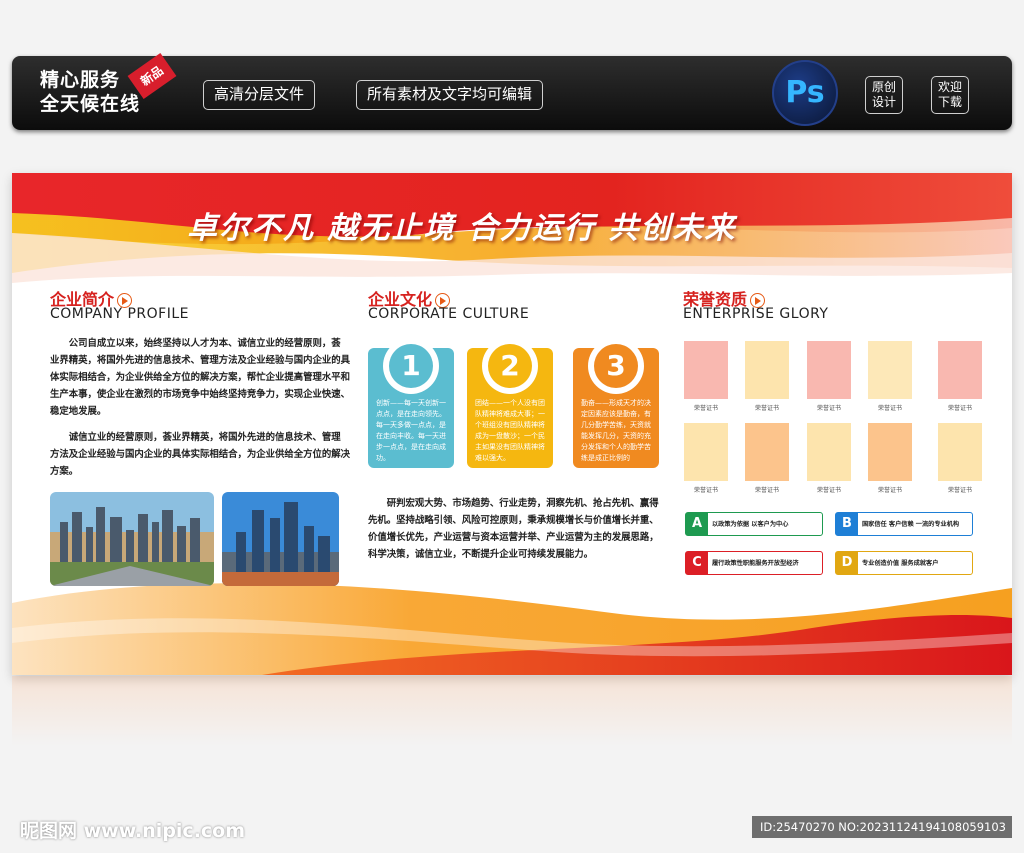 The width and height of the screenshot is (1024, 853). Describe the element at coordinates (411, 366) in the screenshot. I see `card-number-1: 1` at that location.